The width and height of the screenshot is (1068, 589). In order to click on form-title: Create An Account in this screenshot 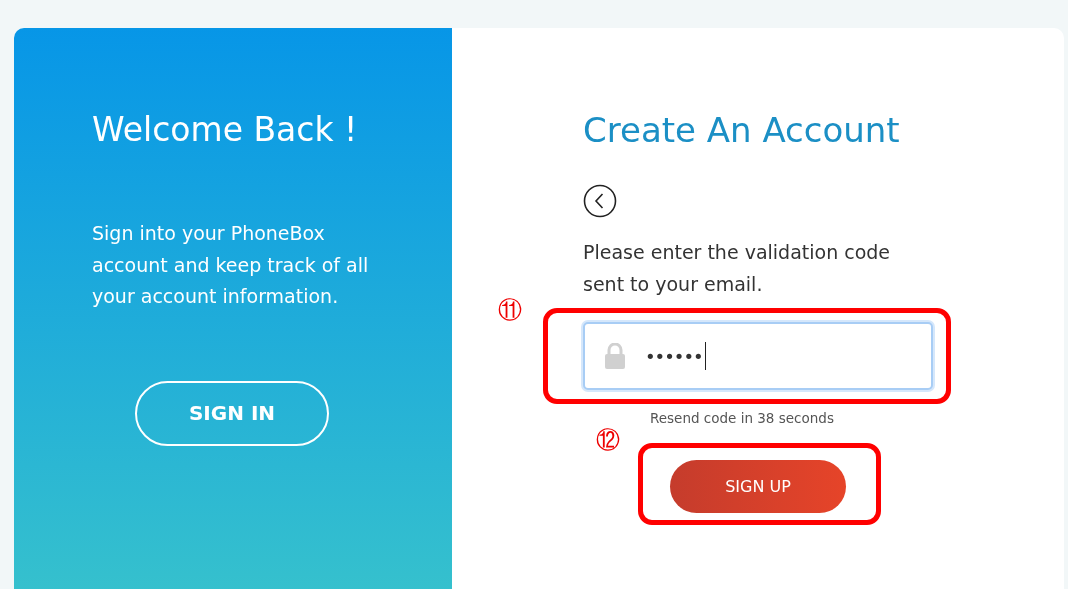, I will do `click(742, 130)`.